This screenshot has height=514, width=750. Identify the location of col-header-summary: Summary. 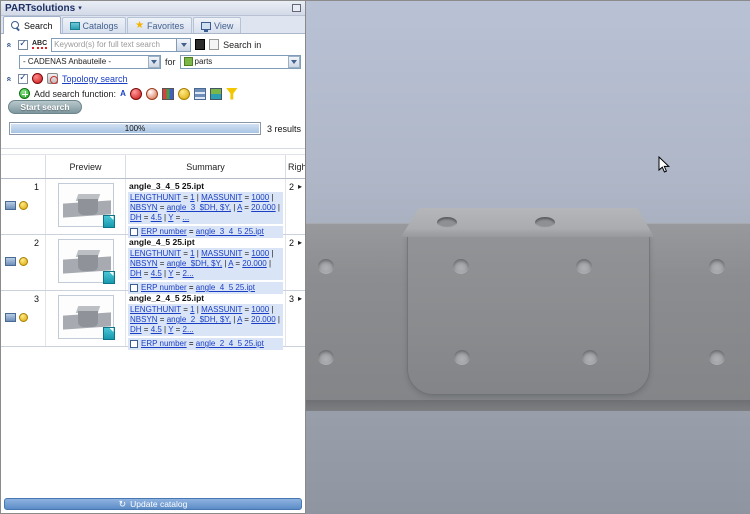
(206, 166).